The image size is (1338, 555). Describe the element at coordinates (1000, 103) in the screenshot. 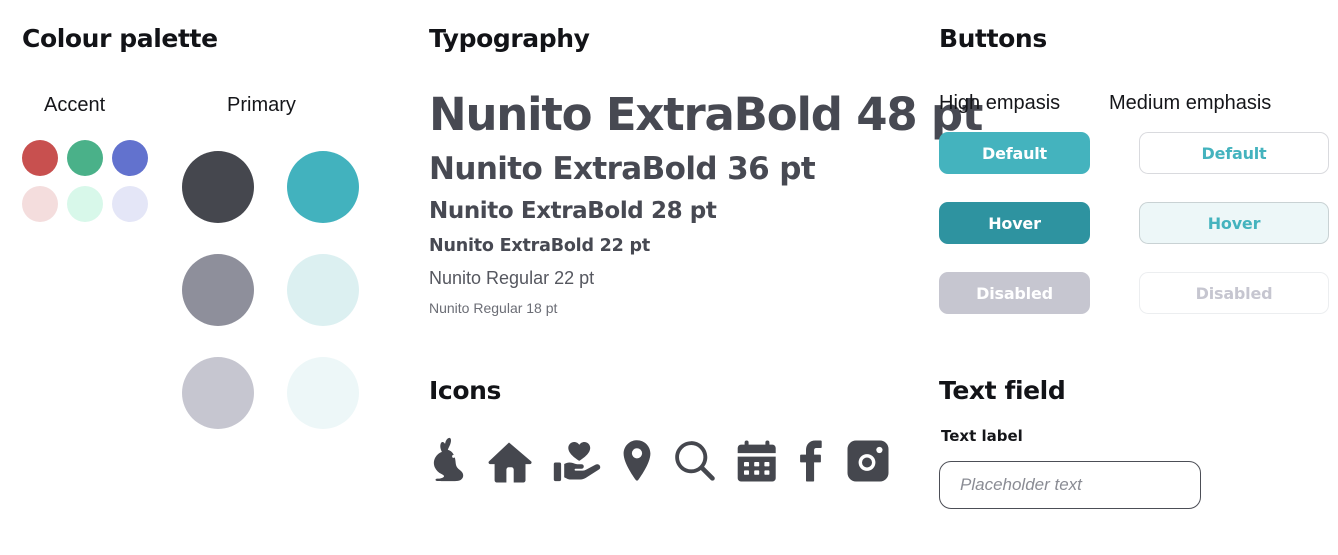

I see `high-emphasis-label: High empasis` at that location.